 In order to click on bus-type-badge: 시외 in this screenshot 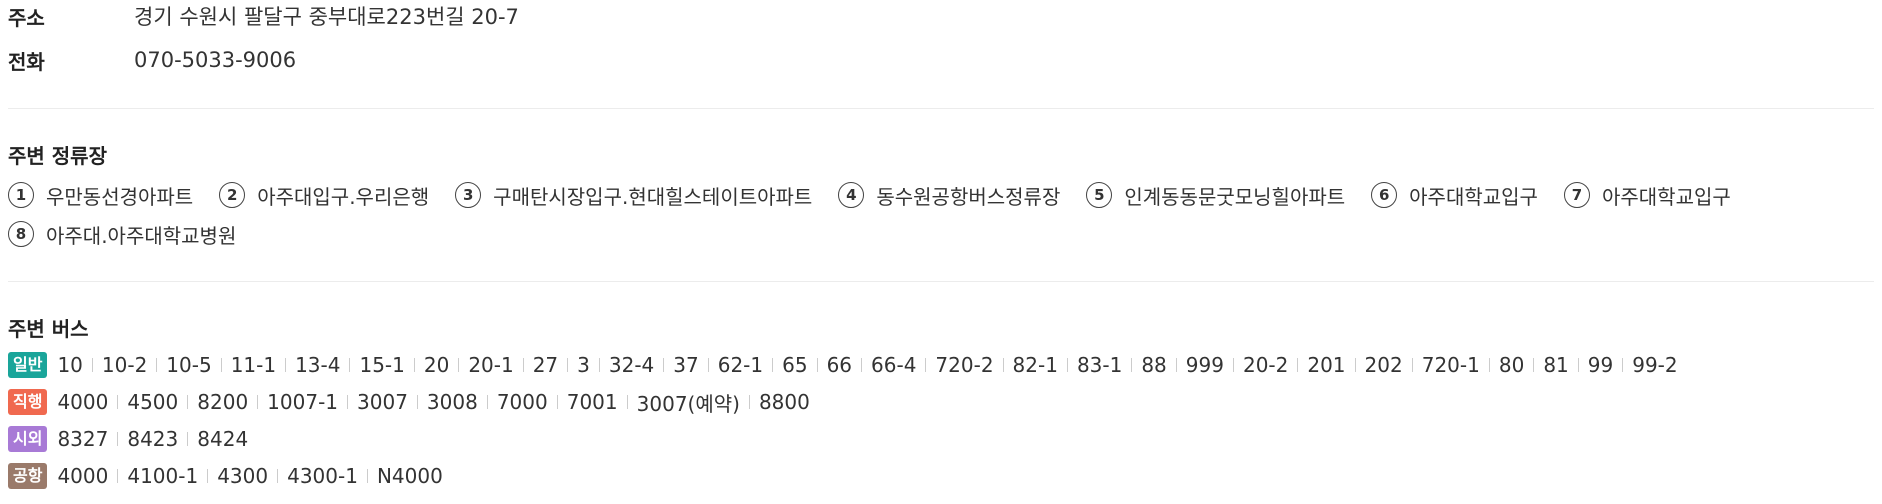, I will do `click(28, 439)`.